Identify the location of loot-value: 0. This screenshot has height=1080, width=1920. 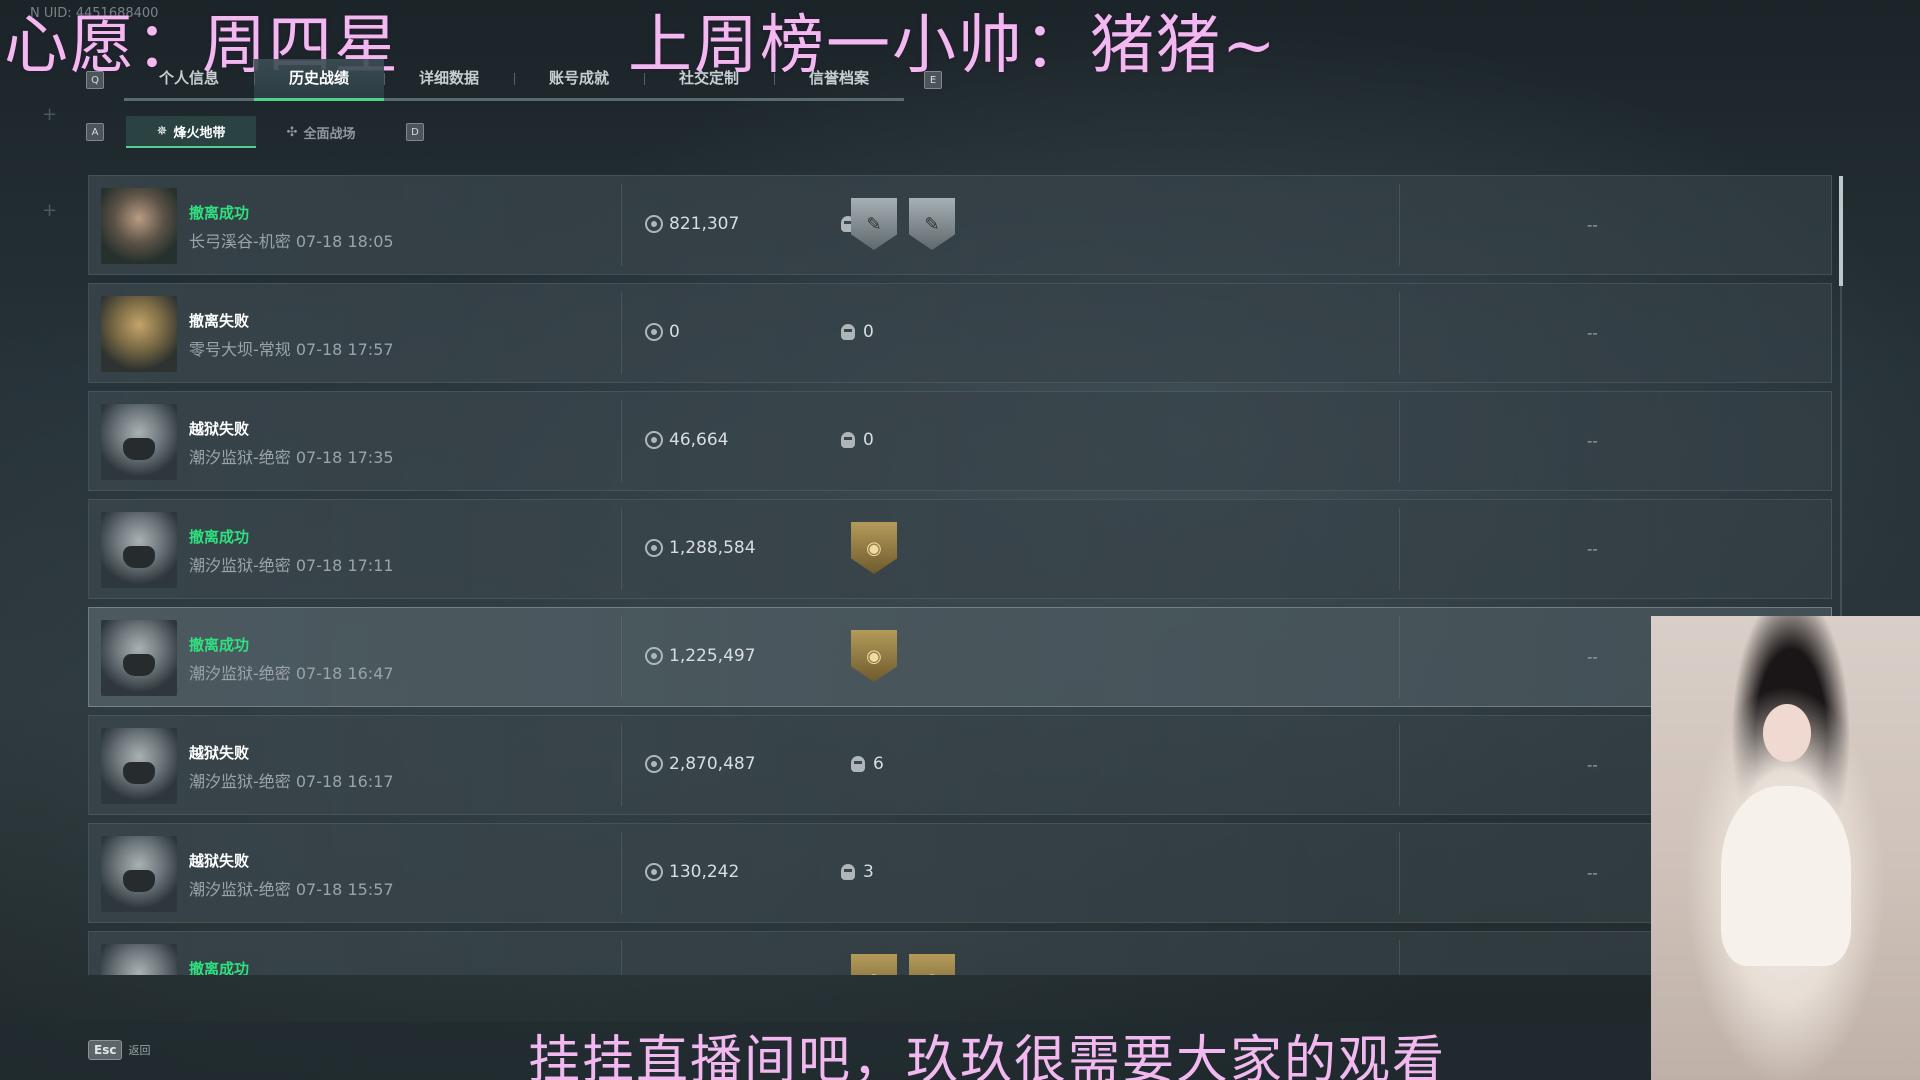
(662, 332).